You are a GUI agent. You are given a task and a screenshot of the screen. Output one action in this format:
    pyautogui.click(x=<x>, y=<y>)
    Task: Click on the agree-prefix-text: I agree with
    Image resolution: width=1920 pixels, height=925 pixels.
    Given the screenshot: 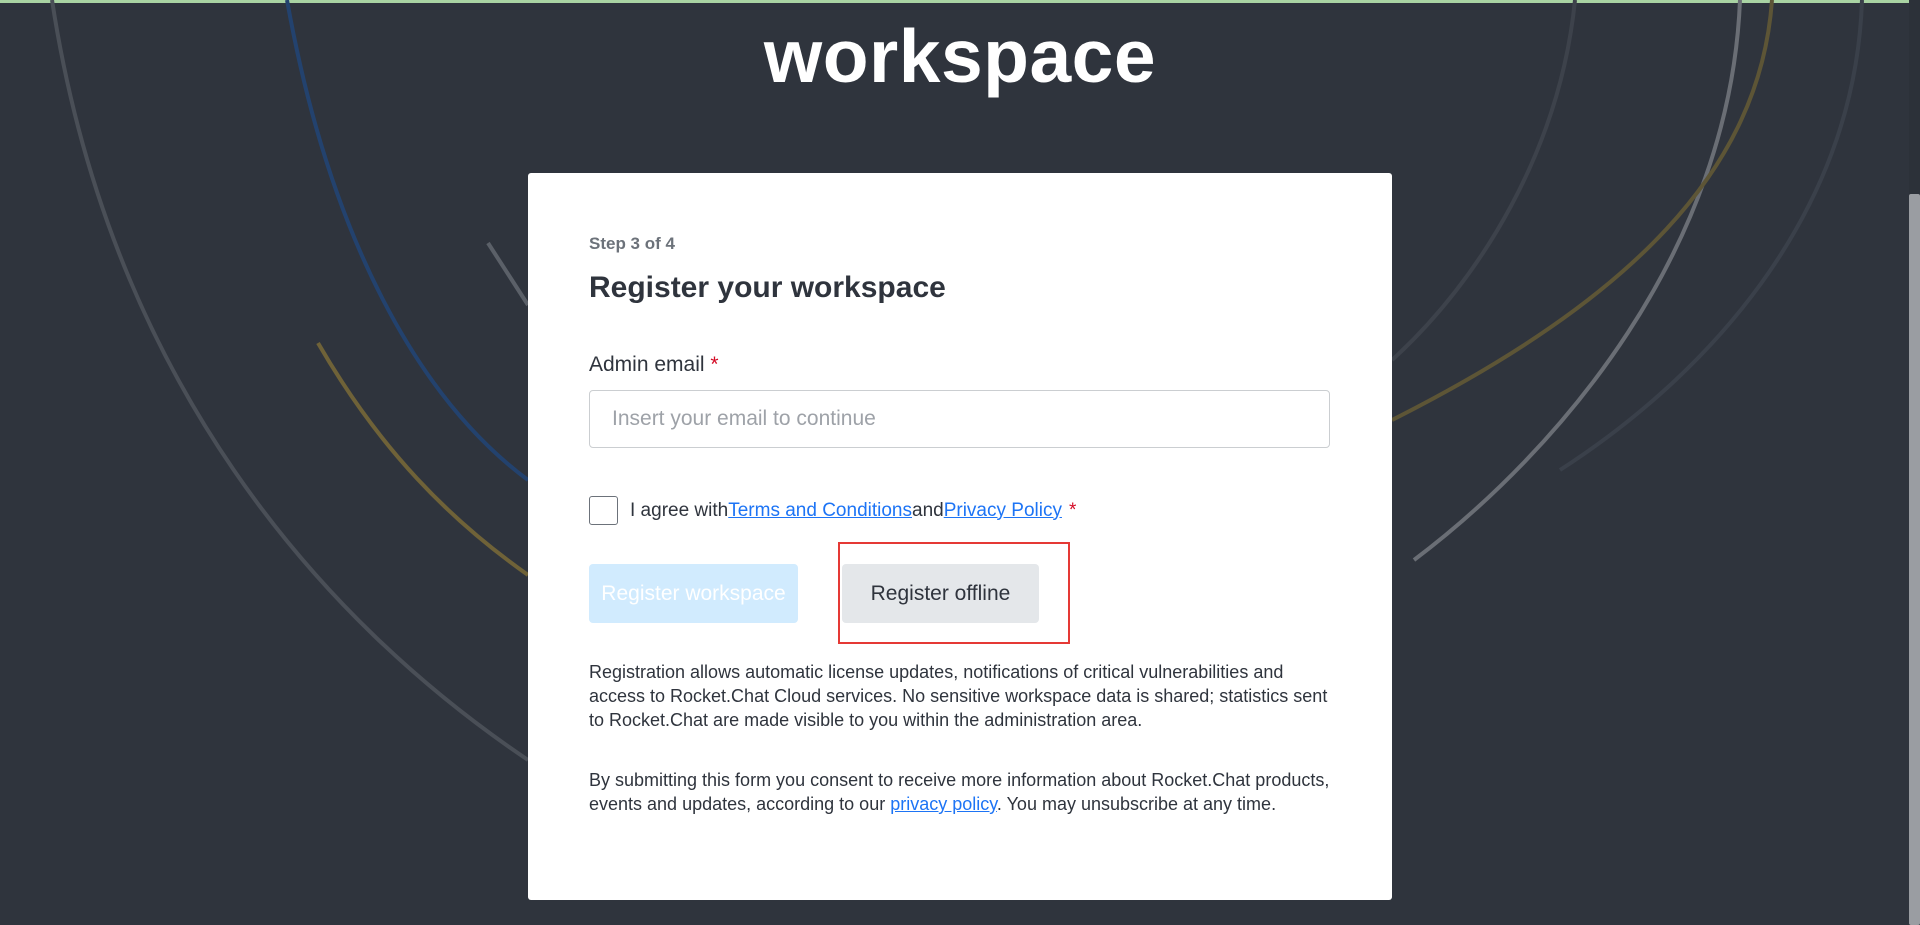 What is the action you would take?
    pyautogui.click(x=679, y=510)
    